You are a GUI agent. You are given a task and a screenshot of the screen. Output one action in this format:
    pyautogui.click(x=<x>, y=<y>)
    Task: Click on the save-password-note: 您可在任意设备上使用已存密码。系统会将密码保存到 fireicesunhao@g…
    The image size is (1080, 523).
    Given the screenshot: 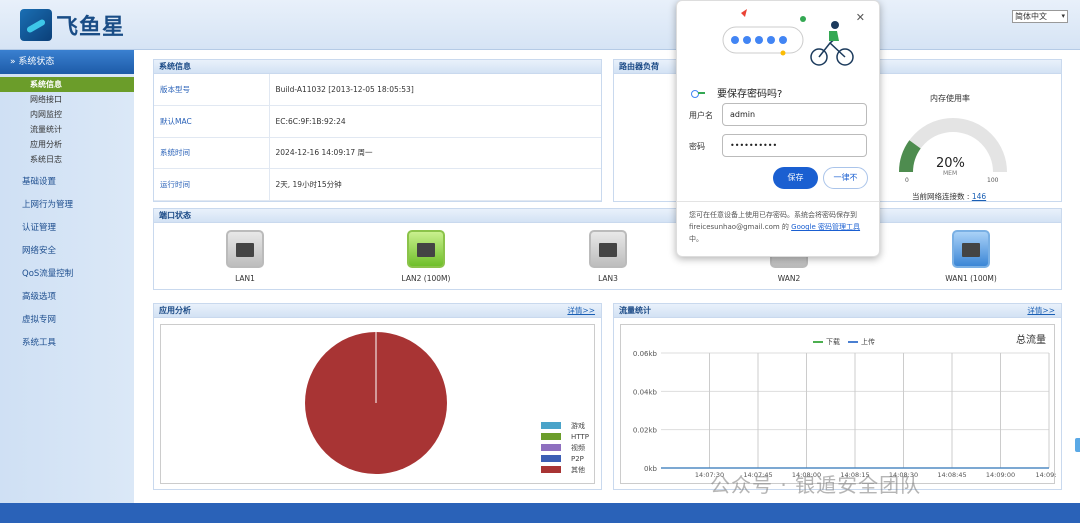 What is the action you would take?
    pyautogui.click(x=780, y=227)
    